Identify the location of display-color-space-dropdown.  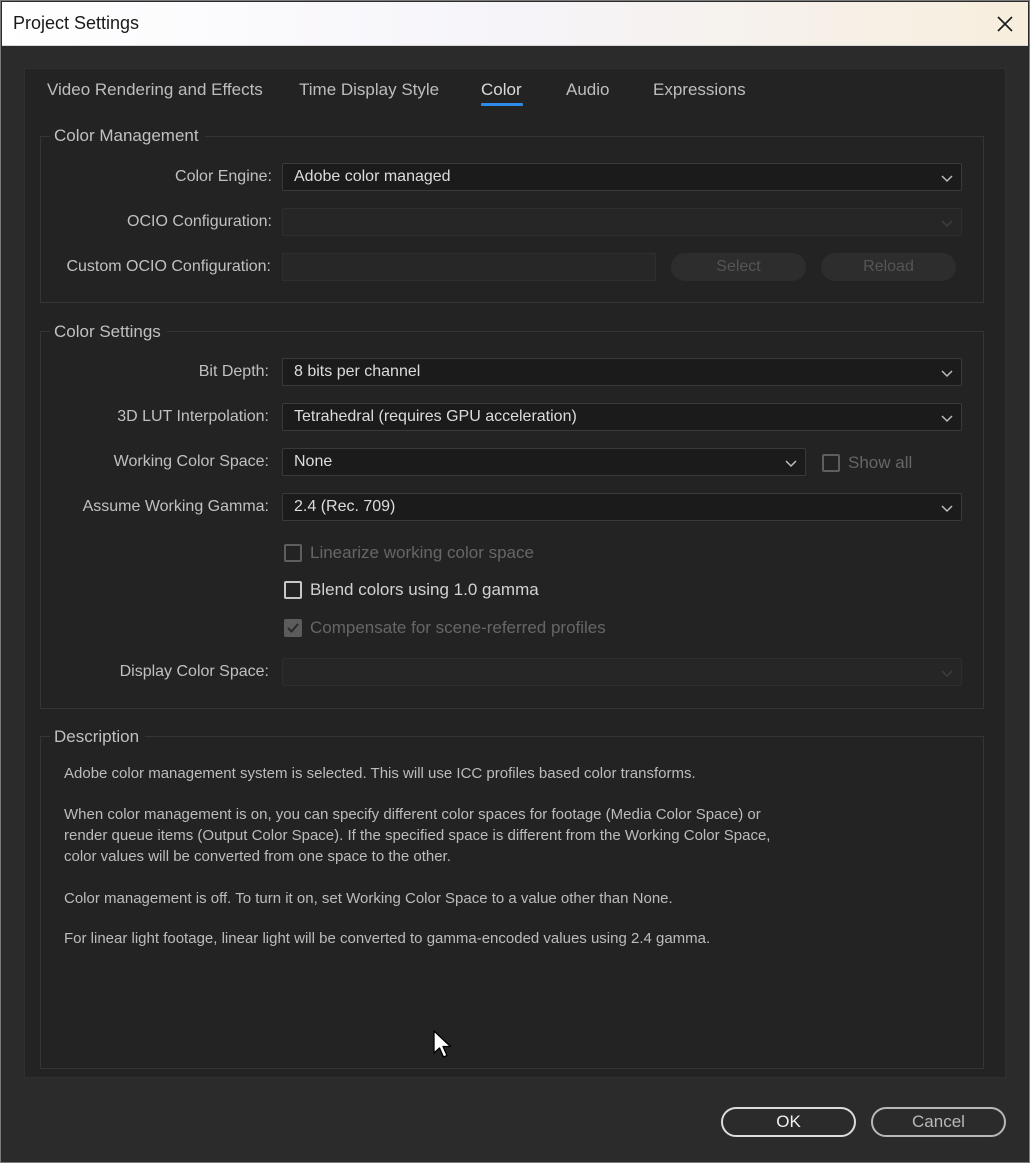
(622, 672).